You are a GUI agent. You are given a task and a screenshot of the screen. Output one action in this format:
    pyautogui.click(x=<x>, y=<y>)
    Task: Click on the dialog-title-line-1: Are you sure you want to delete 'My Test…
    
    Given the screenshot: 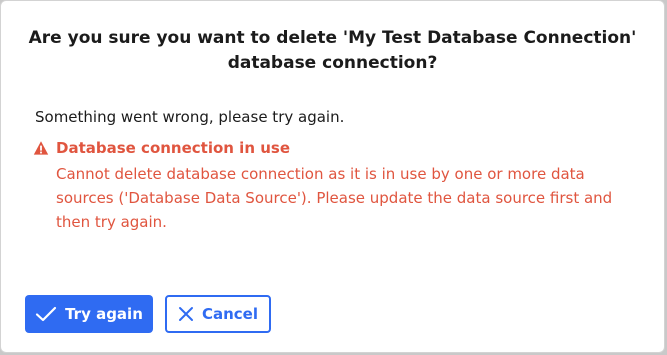 What is the action you would take?
    pyautogui.click(x=332, y=38)
    